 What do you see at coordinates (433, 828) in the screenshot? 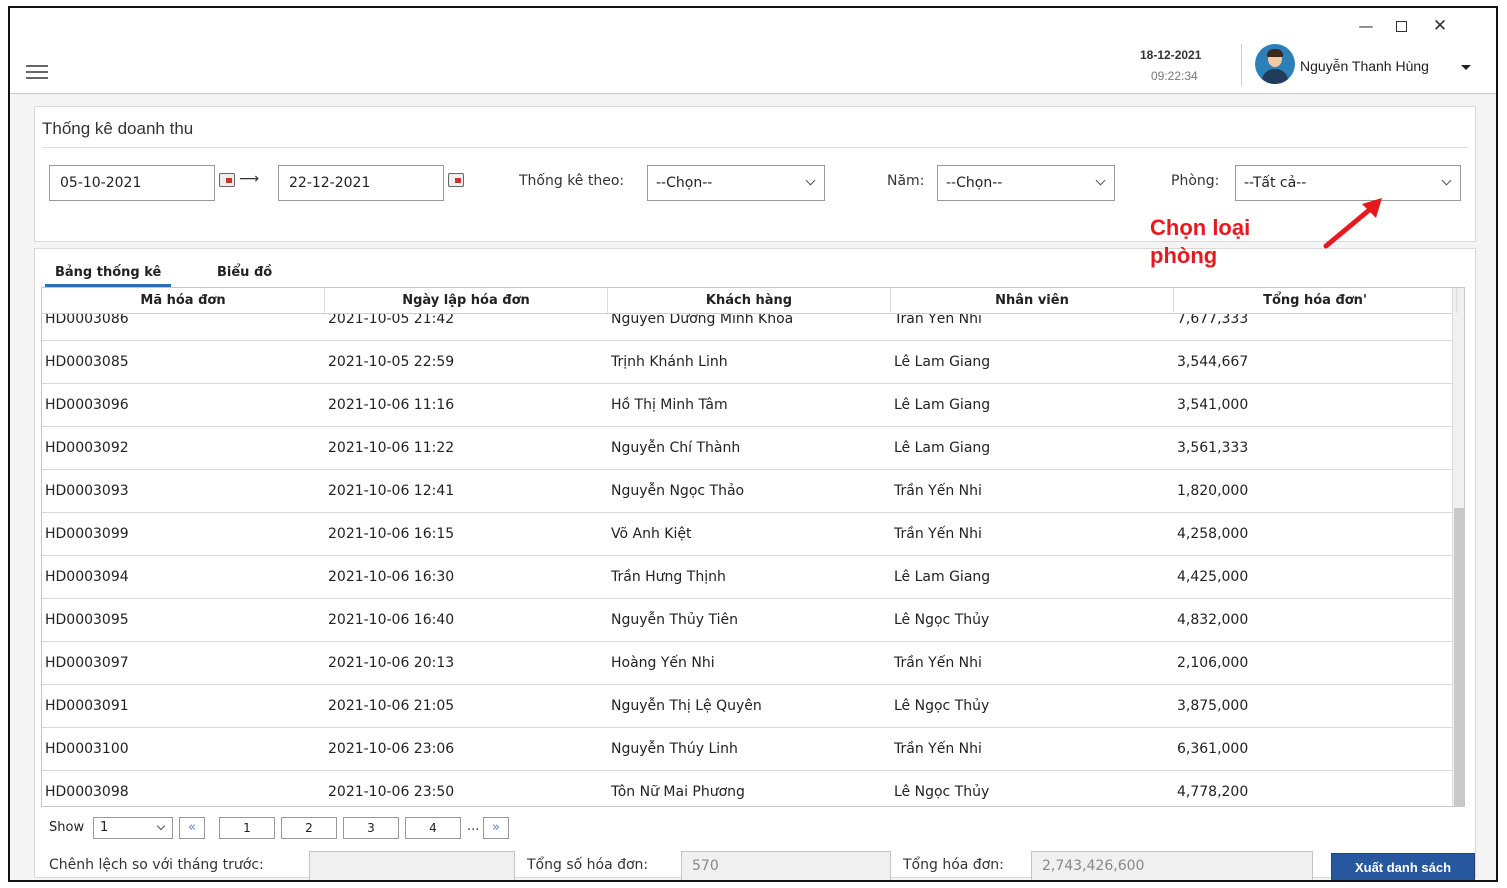
I see `page-button-4: 4` at bounding box center [433, 828].